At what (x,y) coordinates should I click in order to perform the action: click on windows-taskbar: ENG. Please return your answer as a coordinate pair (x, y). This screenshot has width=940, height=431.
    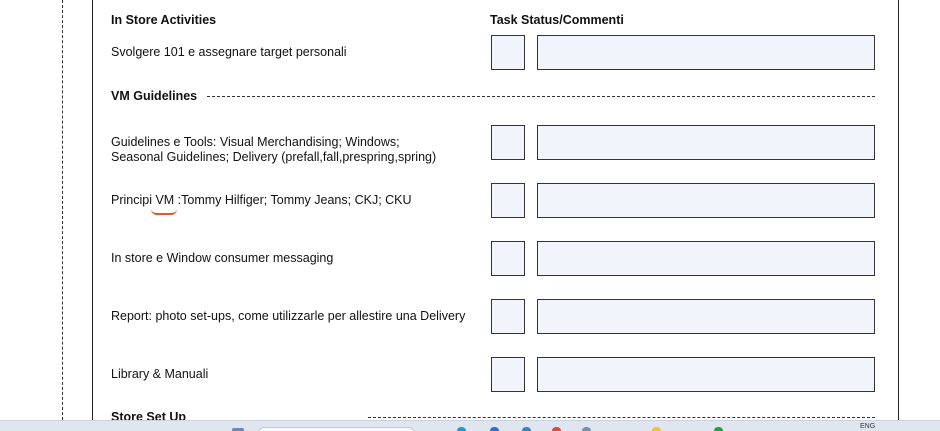
    Looking at the image, I should click on (470, 425).